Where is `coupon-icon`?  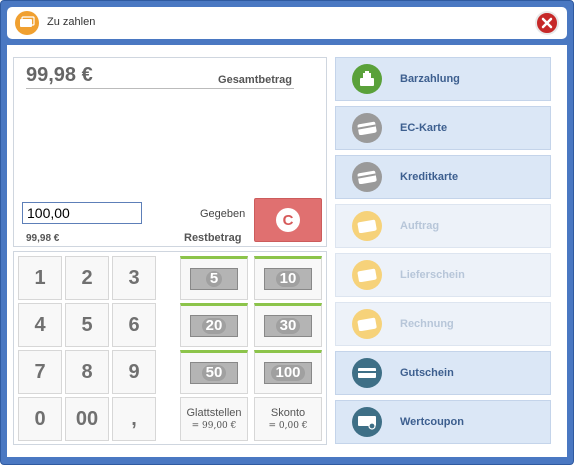 coupon-icon is located at coordinates (367, 422).